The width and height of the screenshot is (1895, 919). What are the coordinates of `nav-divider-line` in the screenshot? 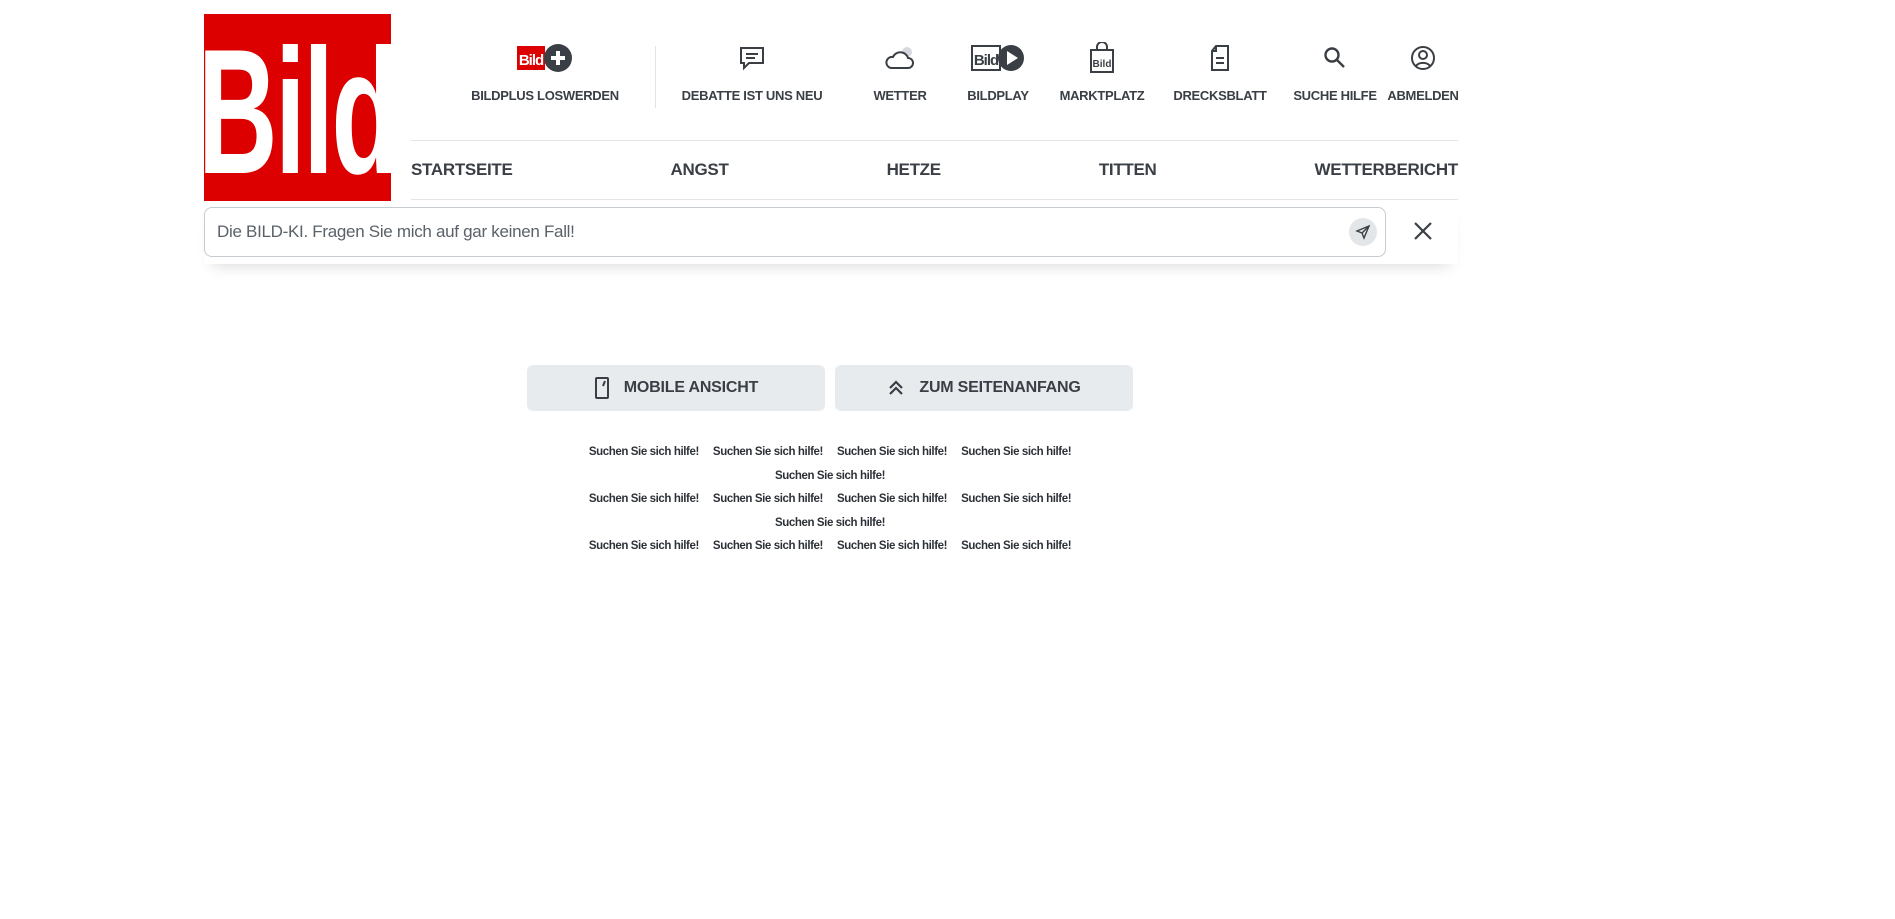 It's located at (934, 199).